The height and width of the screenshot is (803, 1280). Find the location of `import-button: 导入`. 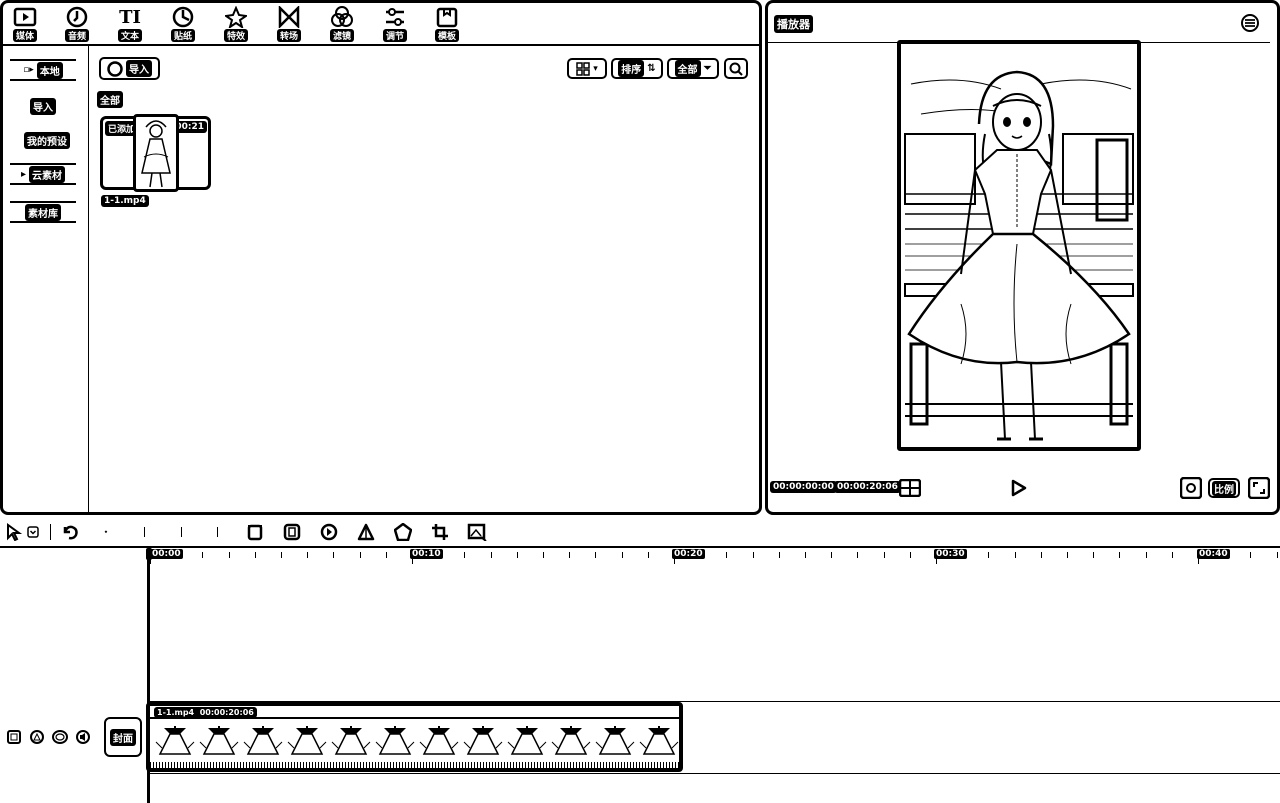

import-button: 导入 is located at coordinates (129, 68).